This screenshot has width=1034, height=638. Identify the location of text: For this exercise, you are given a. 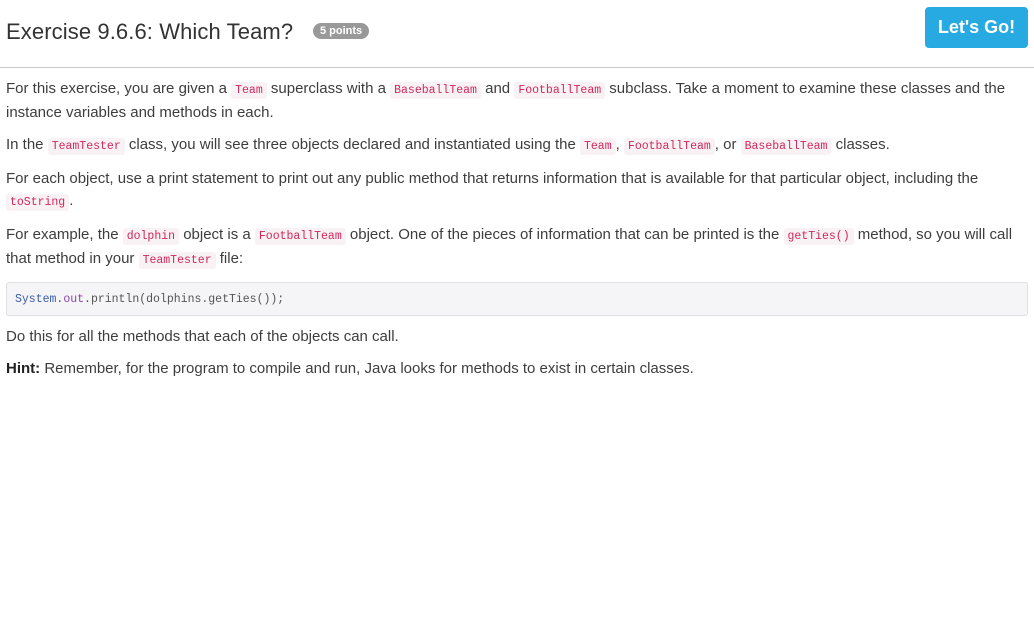
(119, 88).